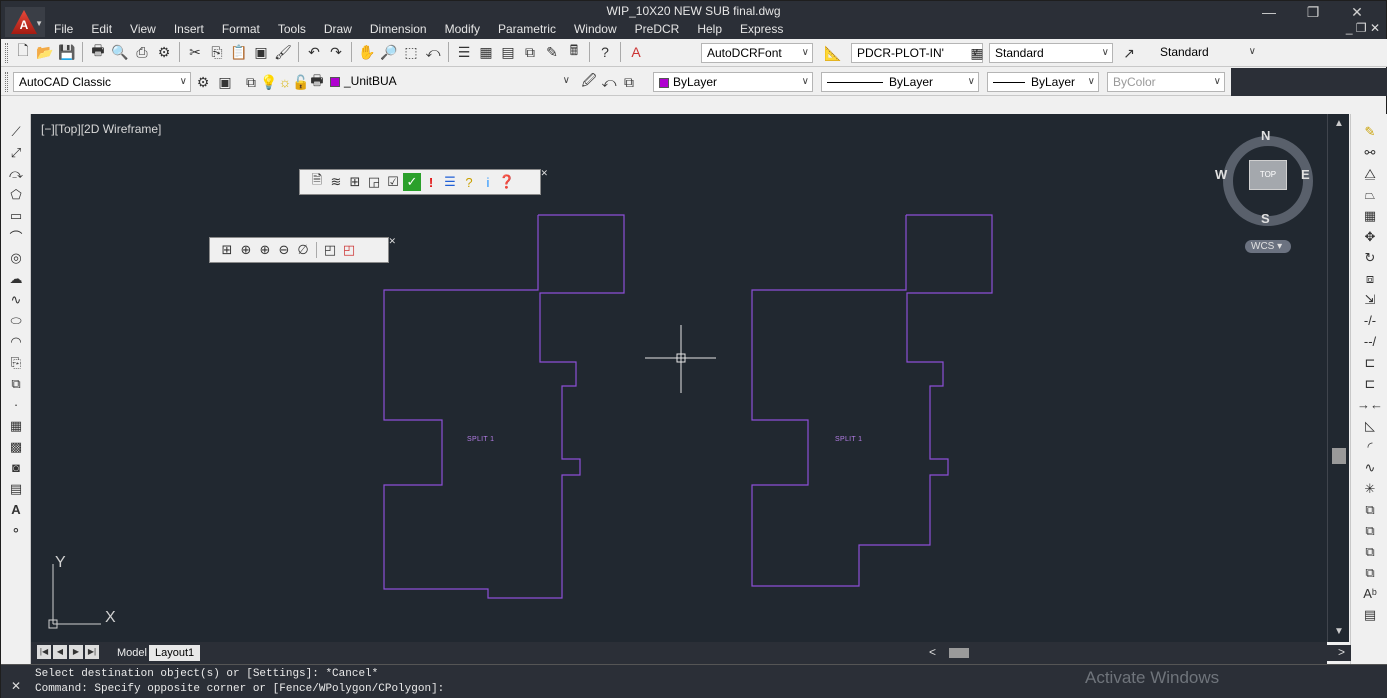 The height and width of the screenshot is (698, 1387). I want to click on green-check-icon: ✓, so click(412, 182).